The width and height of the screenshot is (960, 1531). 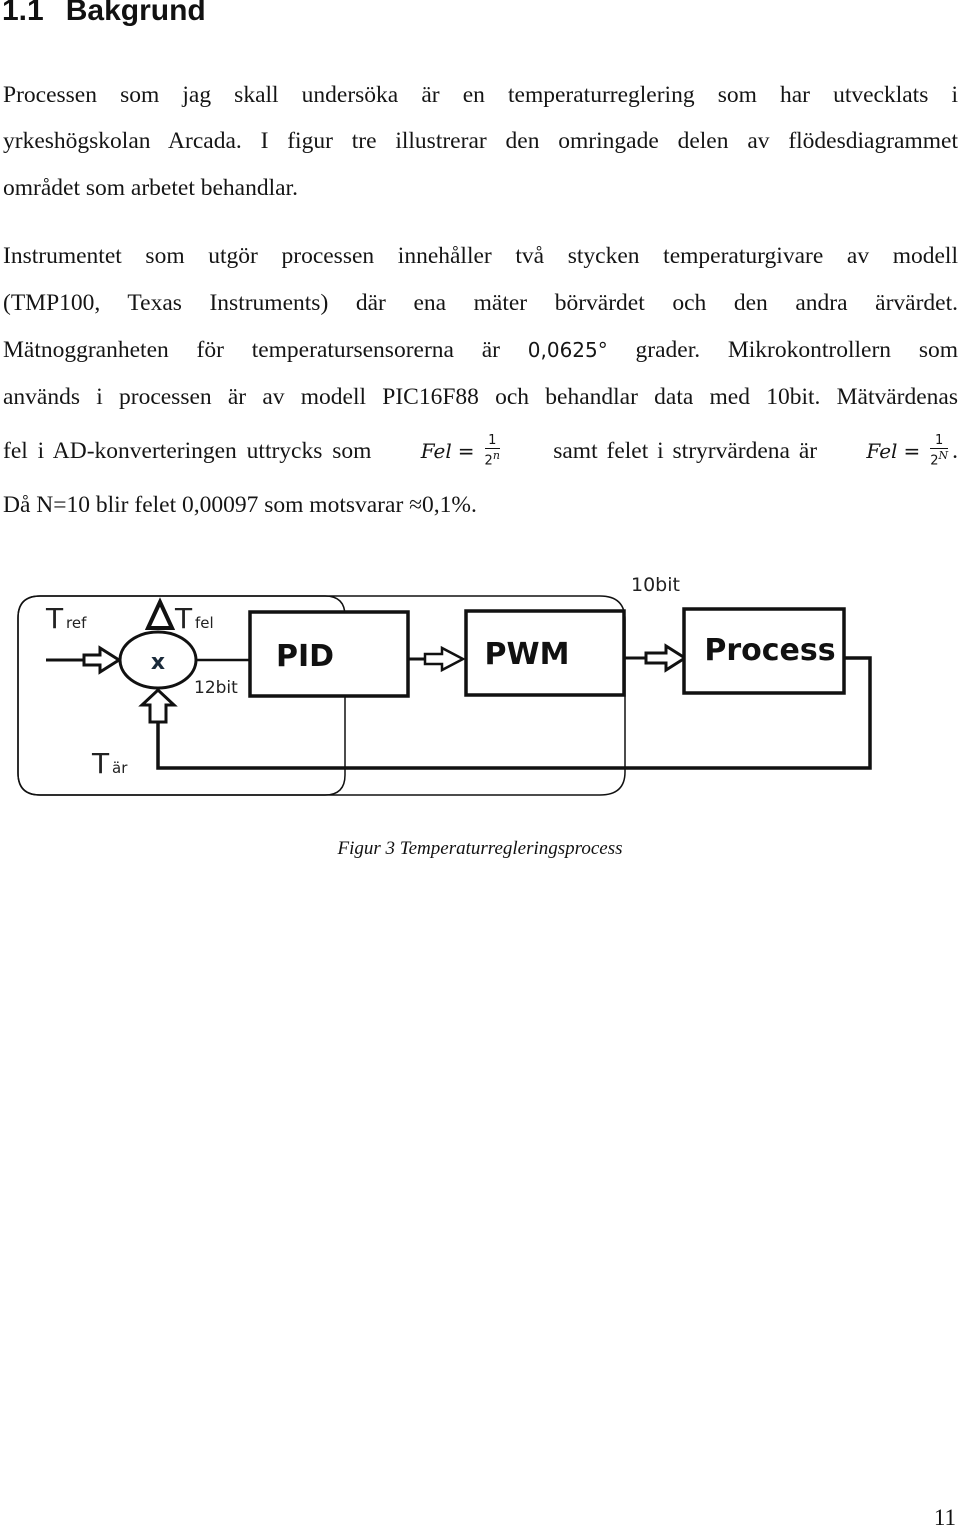 What do you see at coordinates (496, 455) in the screenshot?
I see `formula1-exponent: n` at bounding box center [496, 455].